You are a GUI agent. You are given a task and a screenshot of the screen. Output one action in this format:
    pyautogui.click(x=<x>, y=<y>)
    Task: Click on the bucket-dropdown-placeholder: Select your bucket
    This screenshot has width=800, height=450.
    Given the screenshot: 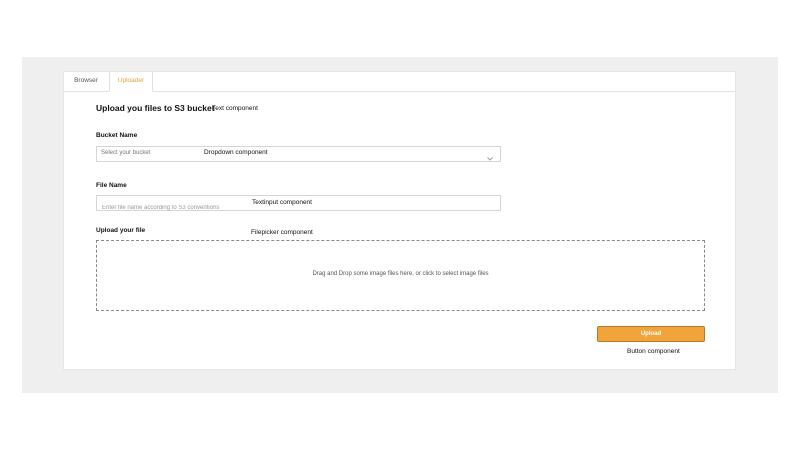 What is the action you would take?
    pyautogui.click(x=126, y=153)
    